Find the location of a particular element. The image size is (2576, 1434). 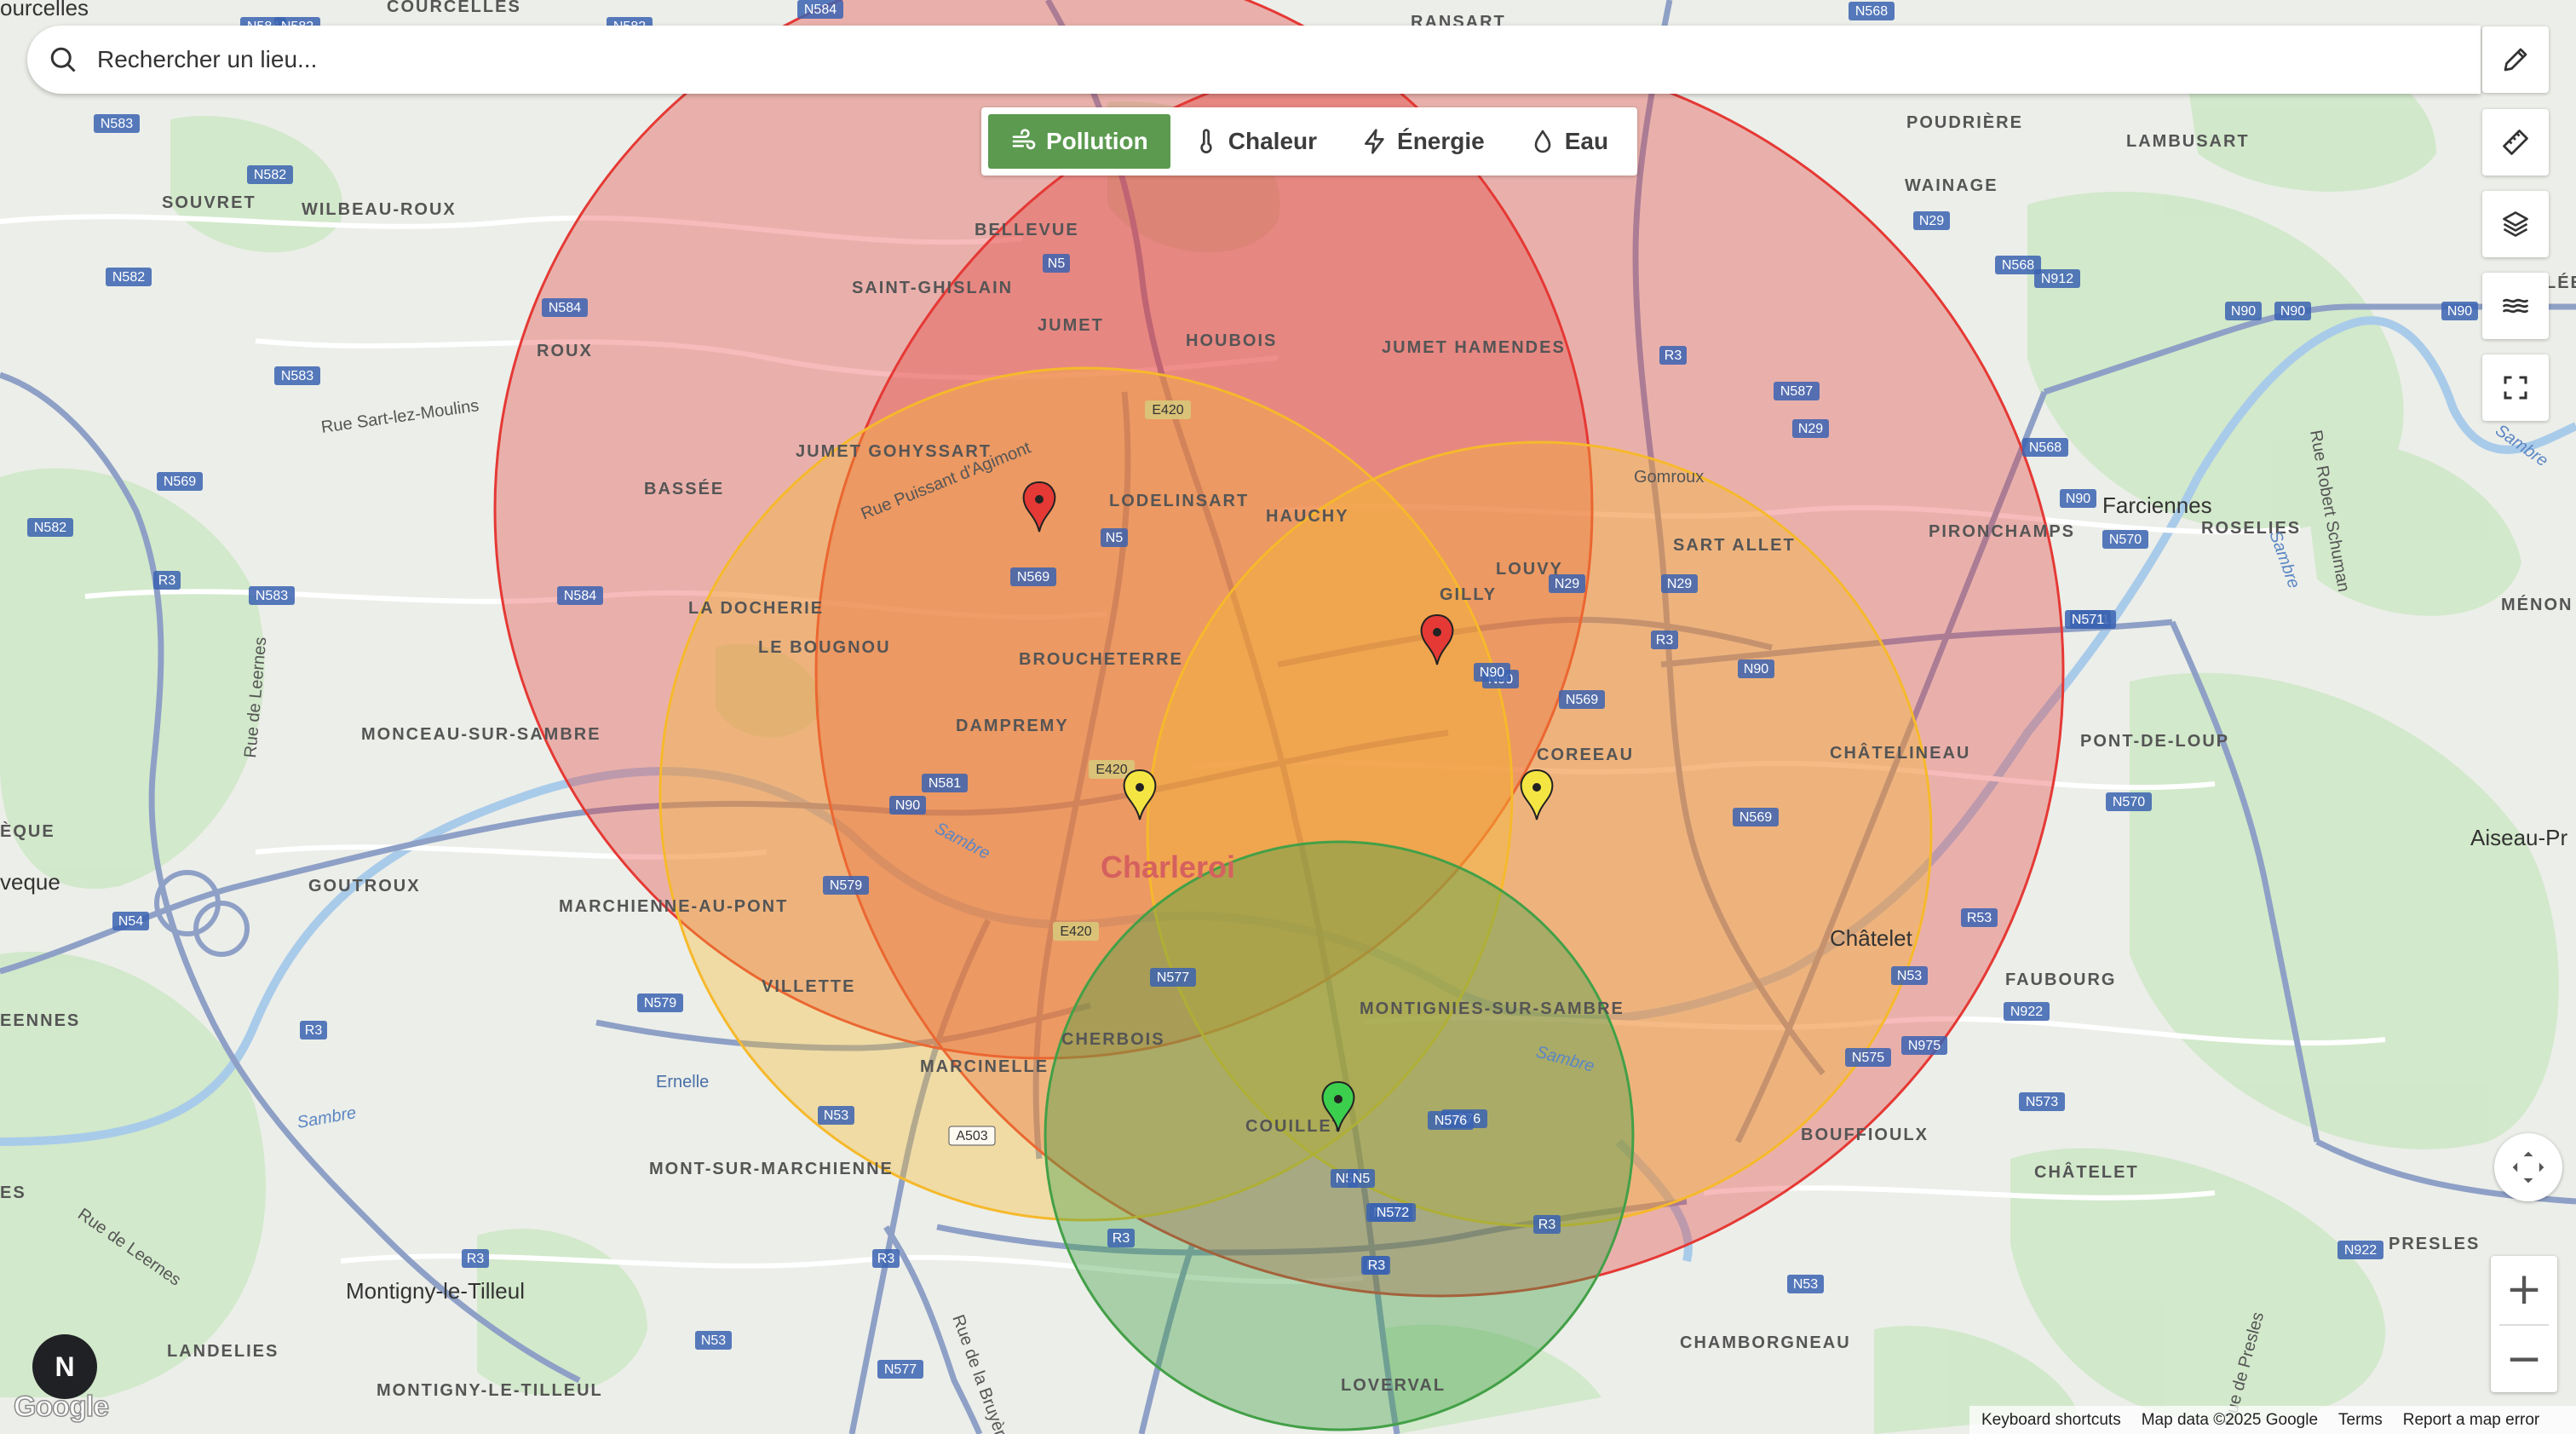

district-label: ROUX is located at coordinates (565, 351).